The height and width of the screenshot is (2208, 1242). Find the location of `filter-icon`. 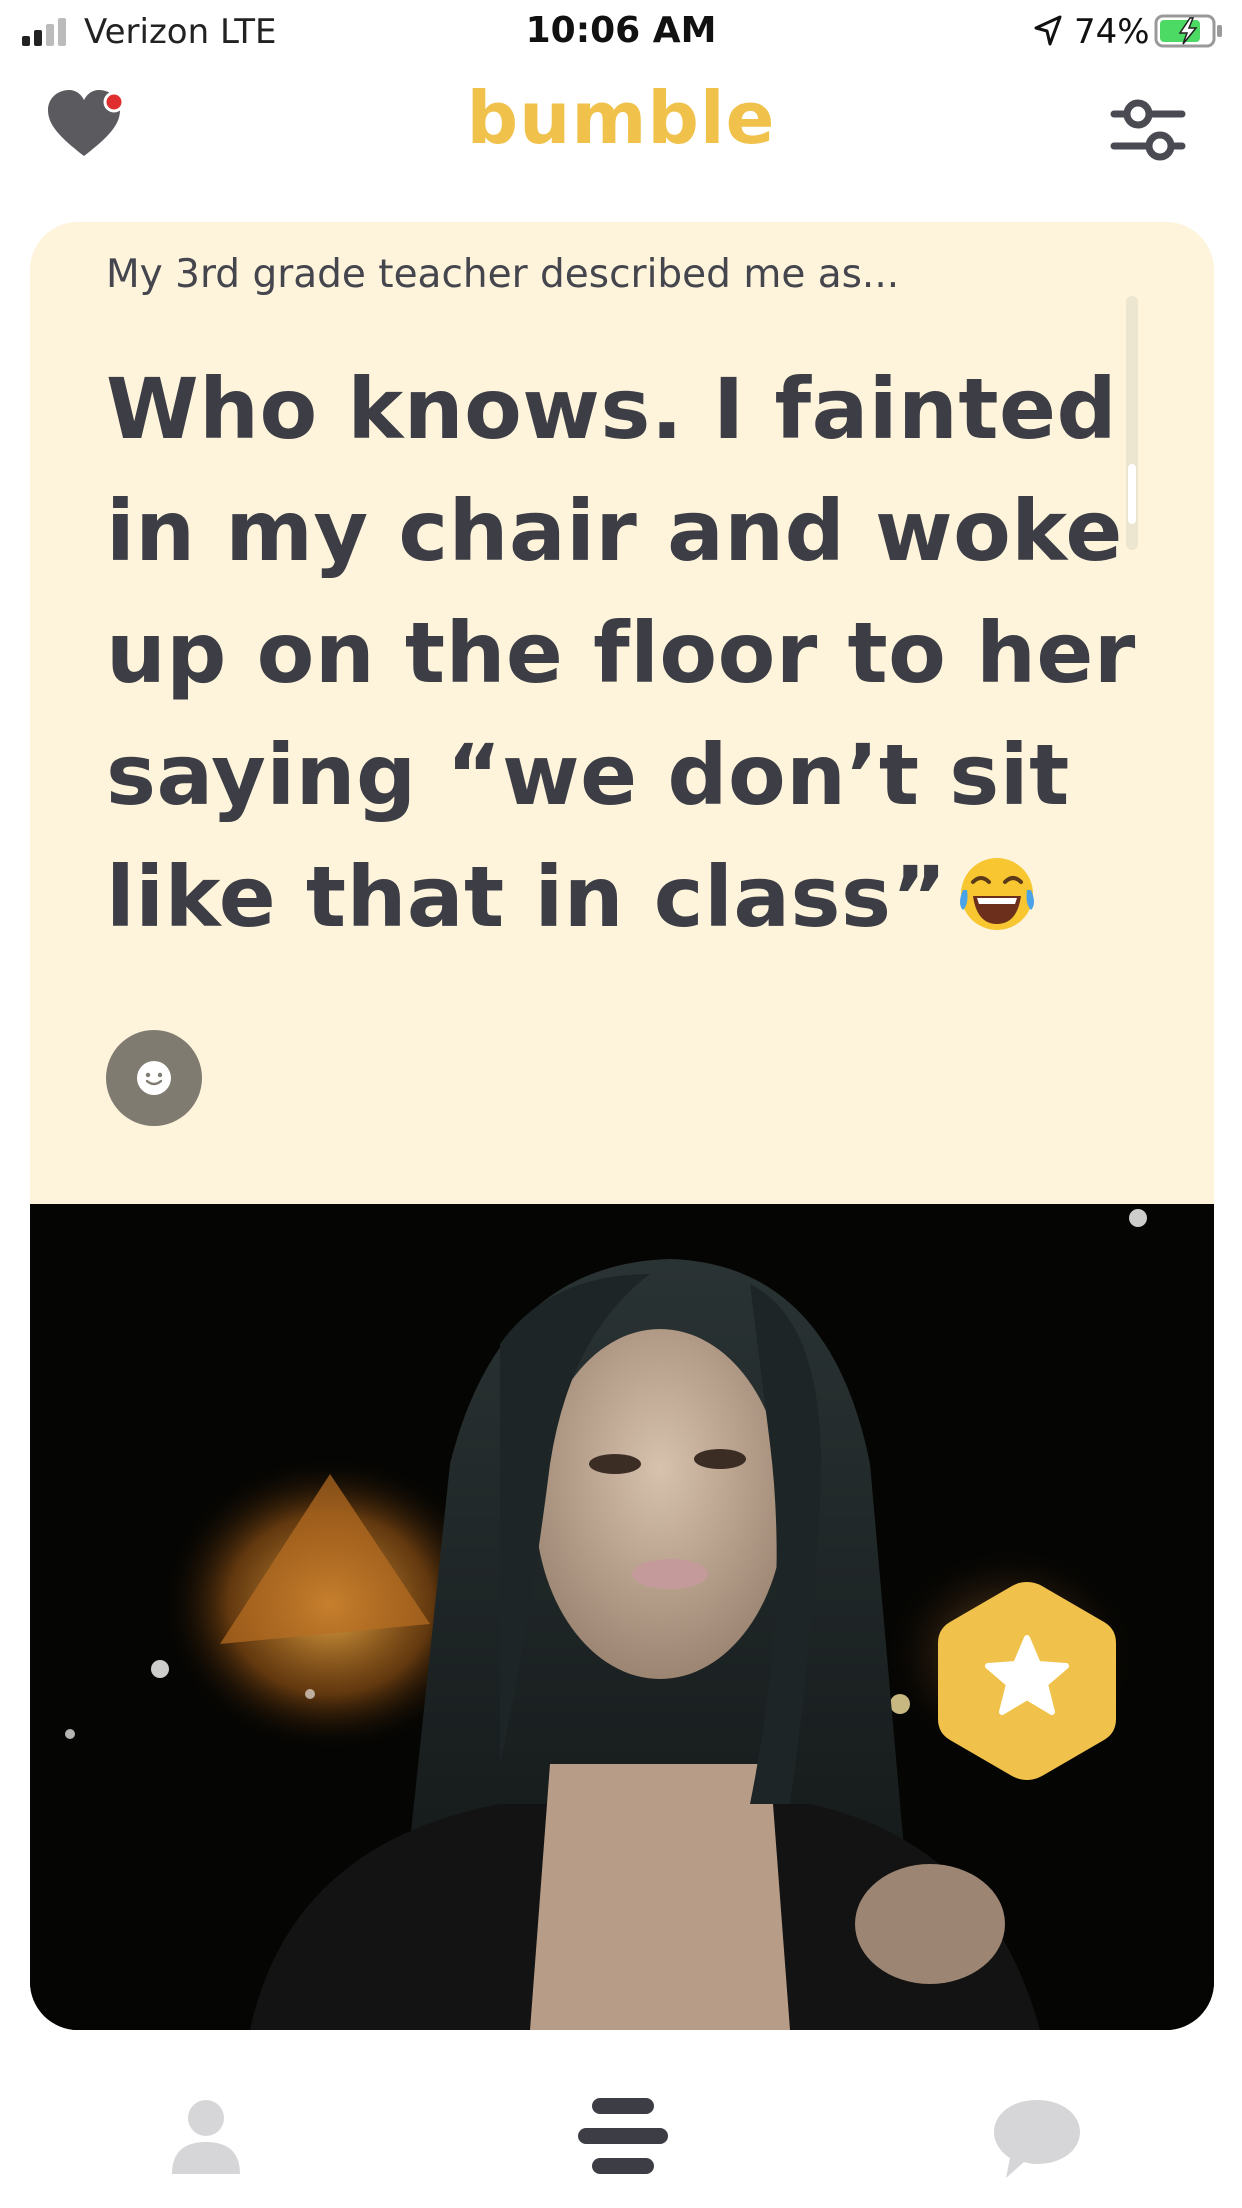

filter-icon is located at coordinates (1148, 130).